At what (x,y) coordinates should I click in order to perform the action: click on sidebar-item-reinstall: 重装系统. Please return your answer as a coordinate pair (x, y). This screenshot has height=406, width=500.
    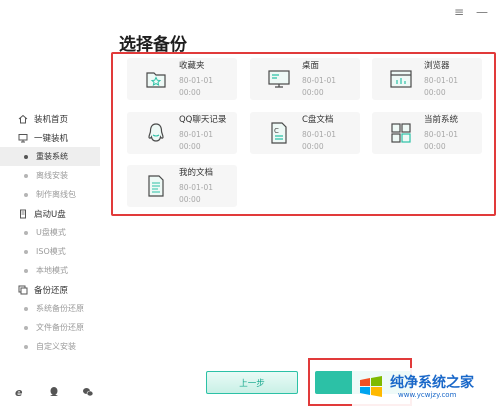
    Looking at the image, I should click on (50, 156).